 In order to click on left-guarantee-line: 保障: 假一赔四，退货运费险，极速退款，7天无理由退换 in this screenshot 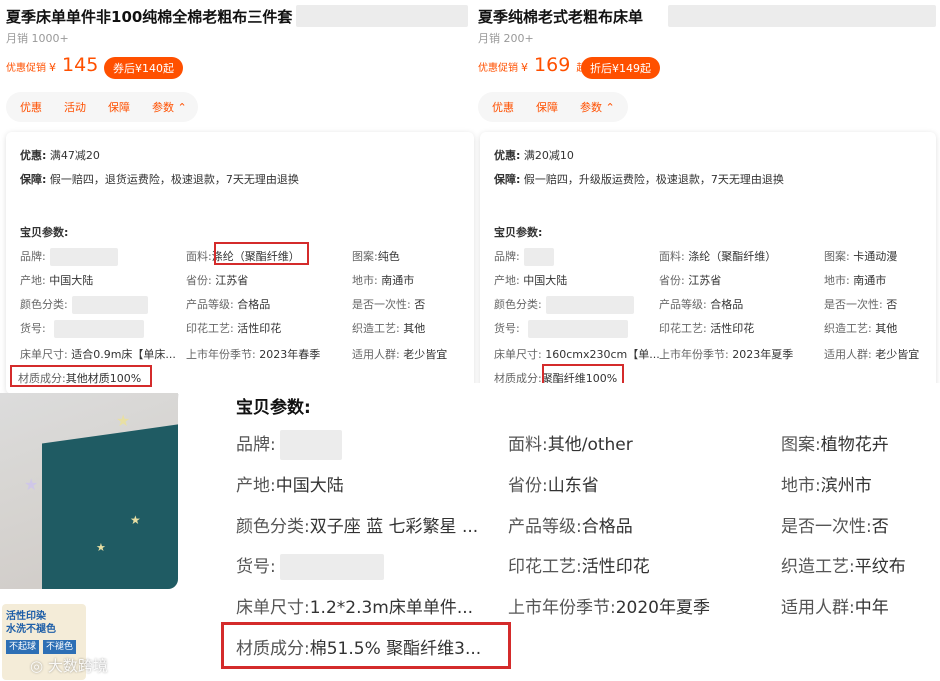, I will do `click(159, 179)`.